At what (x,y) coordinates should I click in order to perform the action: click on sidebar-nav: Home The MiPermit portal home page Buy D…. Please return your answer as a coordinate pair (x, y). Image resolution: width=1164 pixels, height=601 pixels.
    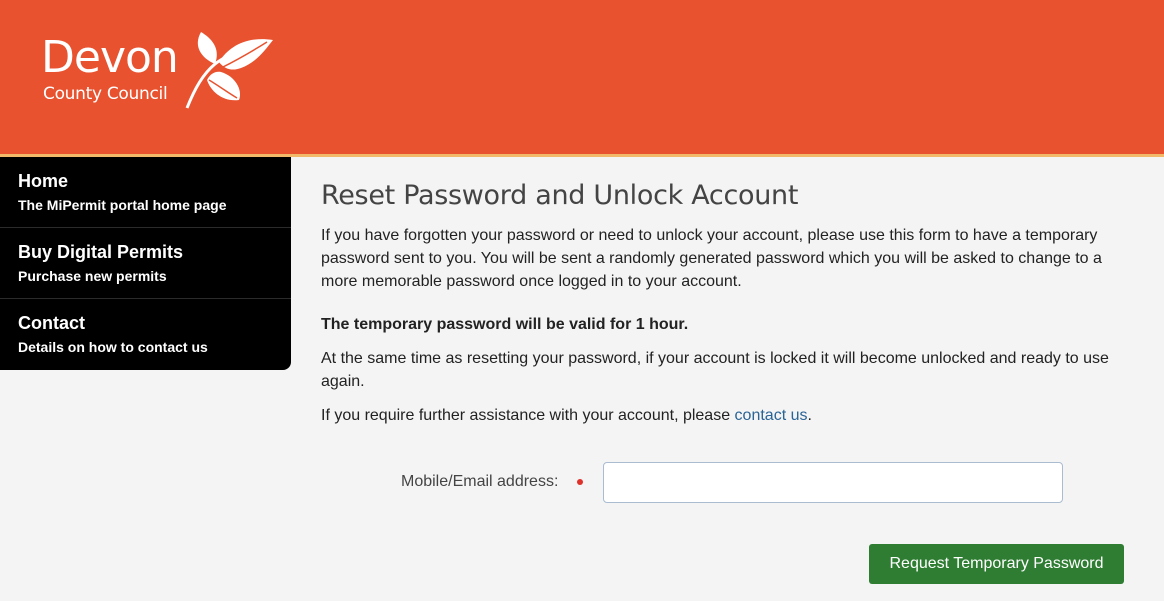
    Looking at the image, I should click on (145, 263).